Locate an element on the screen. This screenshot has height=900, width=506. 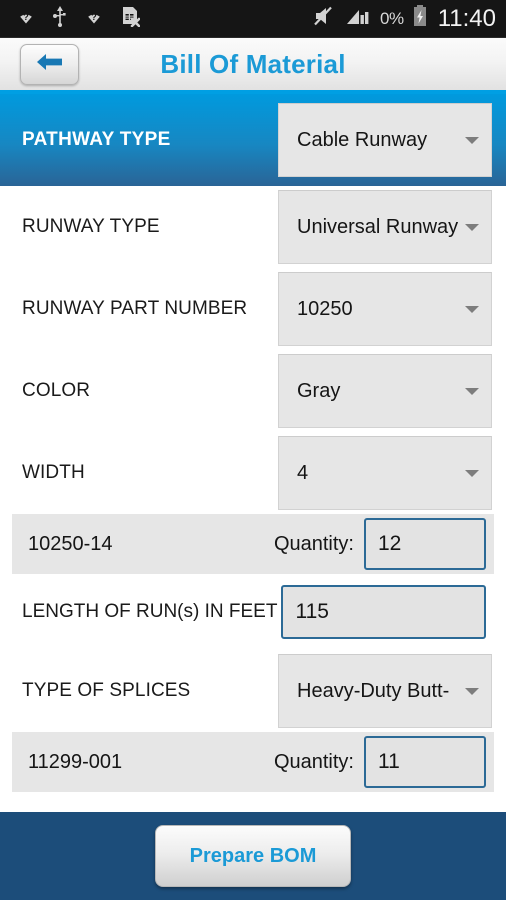
footer-bar: Prepare BOM is located at coordinates (253, 856).